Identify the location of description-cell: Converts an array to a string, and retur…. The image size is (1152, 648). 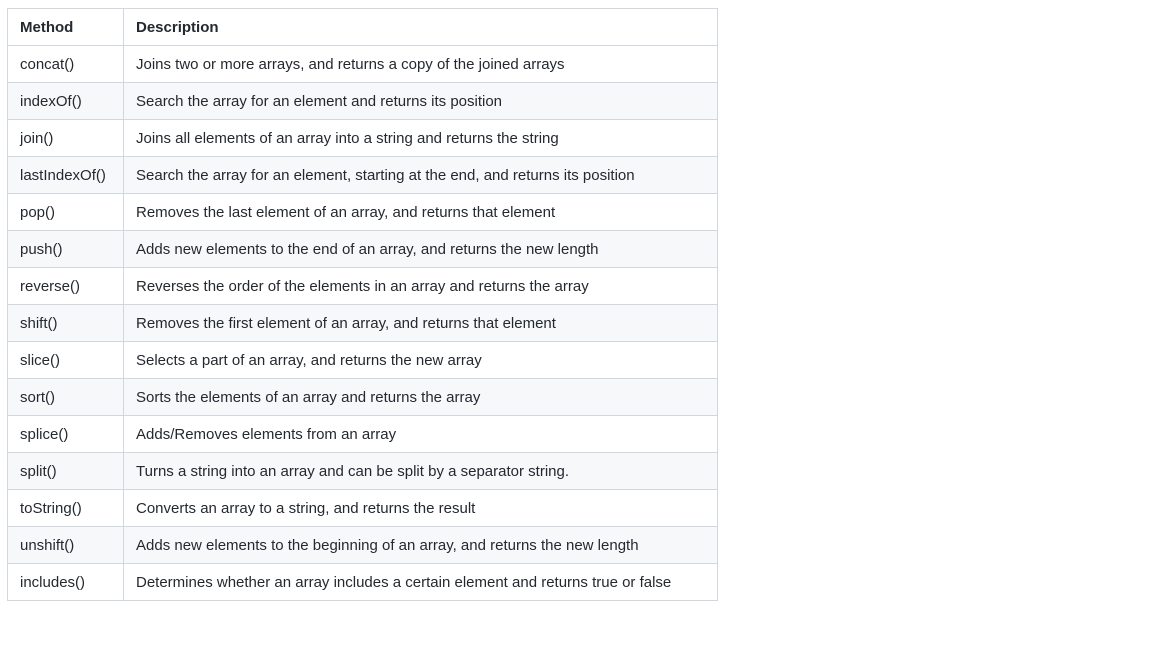
(420, 508).